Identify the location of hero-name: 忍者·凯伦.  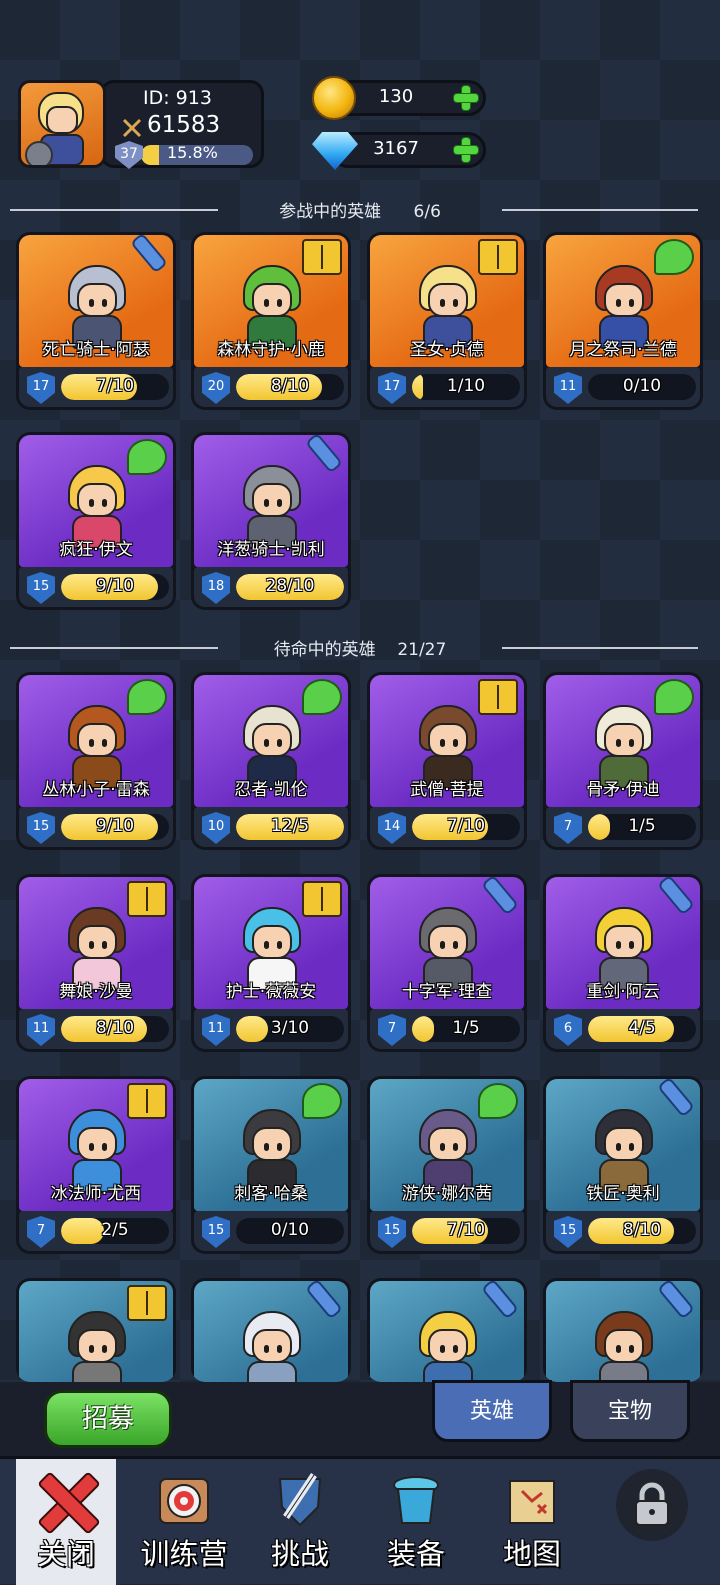
(271, 790).